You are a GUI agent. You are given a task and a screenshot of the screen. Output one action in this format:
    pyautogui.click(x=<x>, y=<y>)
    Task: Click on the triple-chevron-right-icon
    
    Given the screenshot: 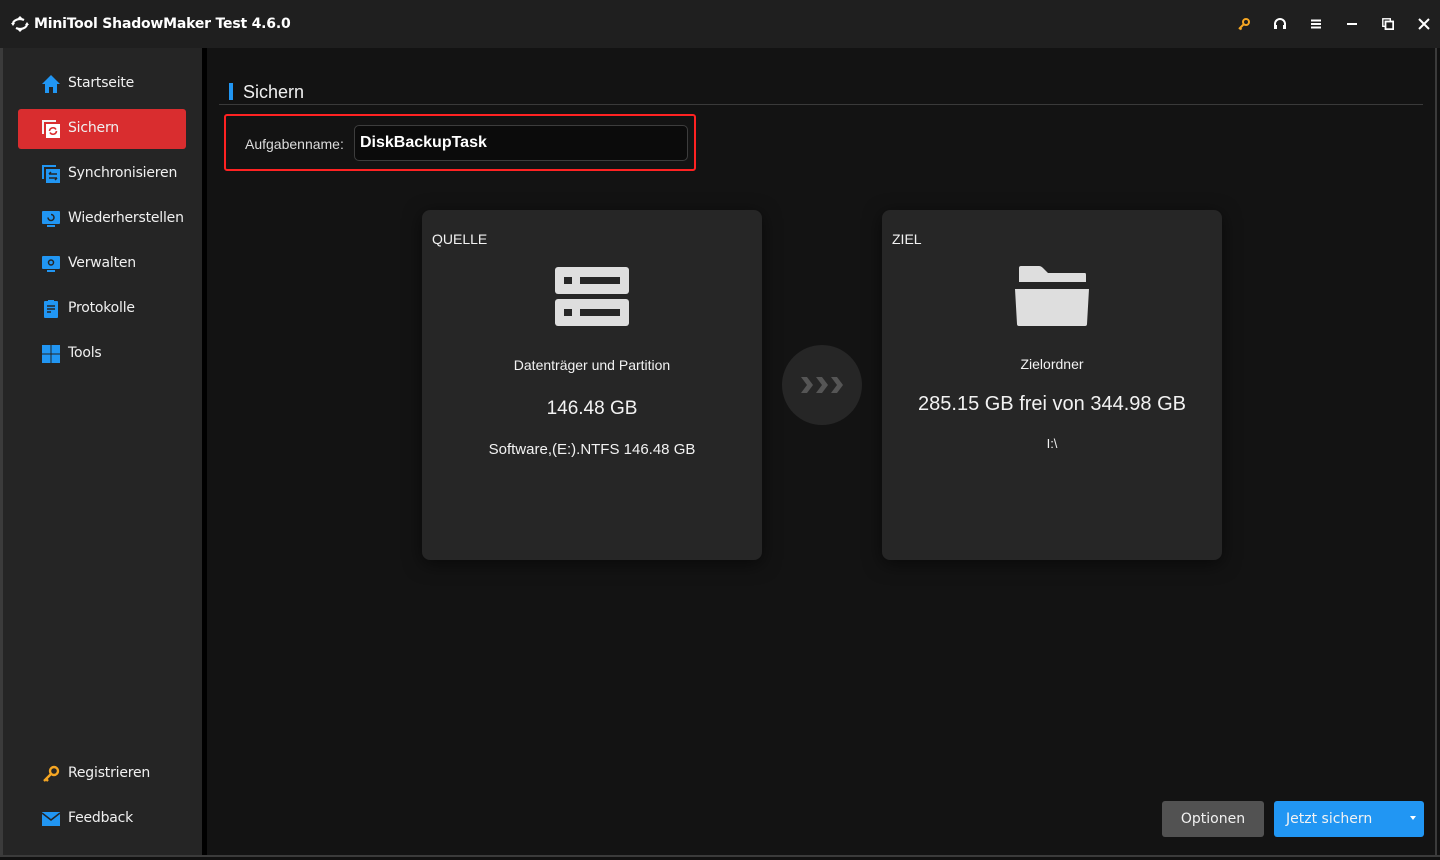 What is the action you would take?
    pyautogui.click(x=822, y=385)
    